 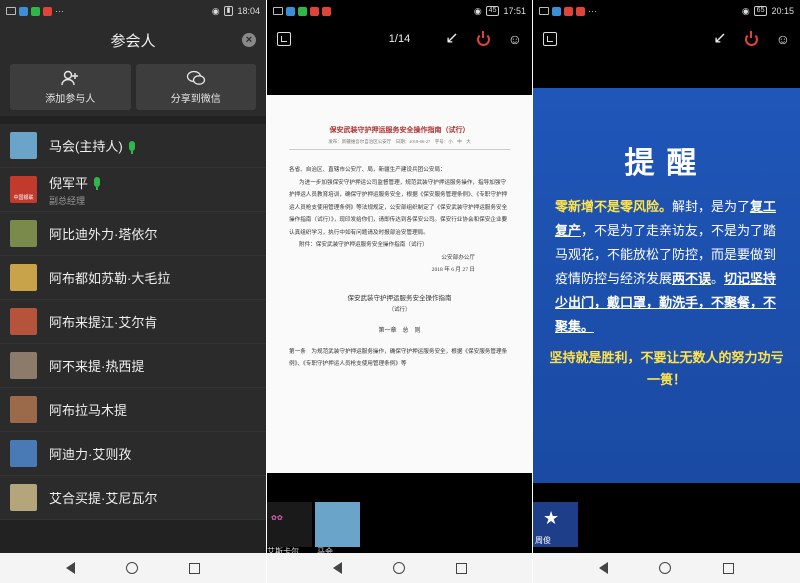 I want to click on add-person-icon, so click(x=70, y=77).